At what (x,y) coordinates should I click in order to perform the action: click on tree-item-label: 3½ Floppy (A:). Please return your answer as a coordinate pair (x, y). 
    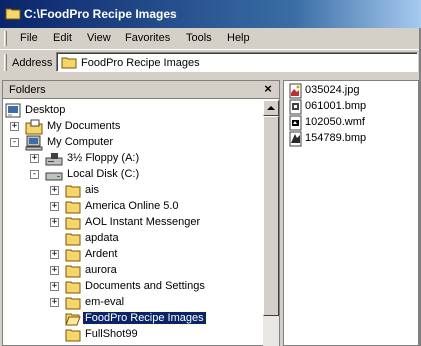
    Looking at the image, I should click on (103, 158).